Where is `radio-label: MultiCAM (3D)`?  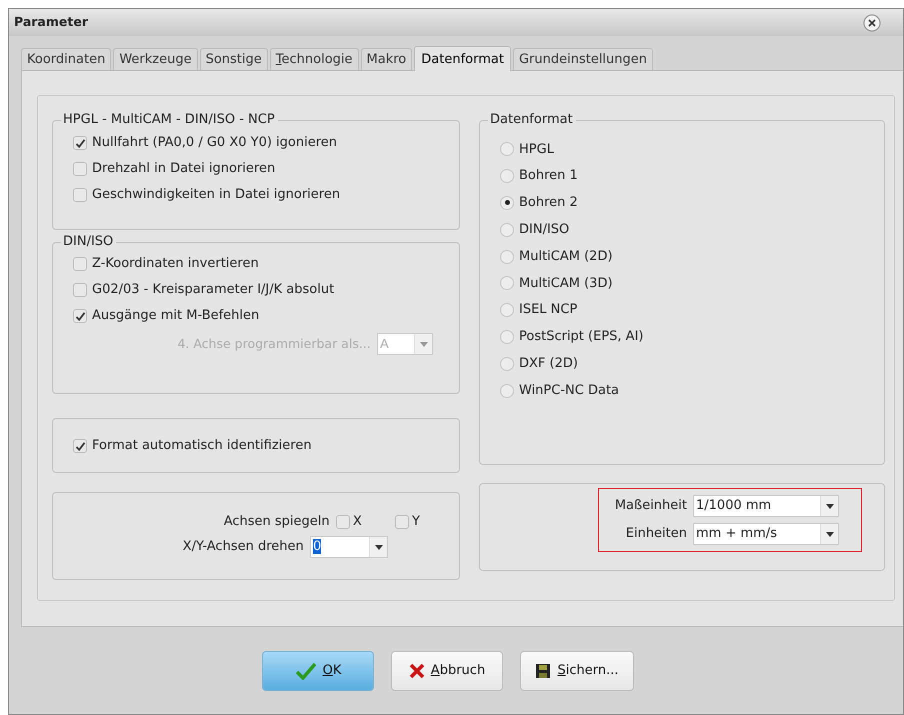 radio-label: MultiCAM (3D) is located at coordinates (566, 283).